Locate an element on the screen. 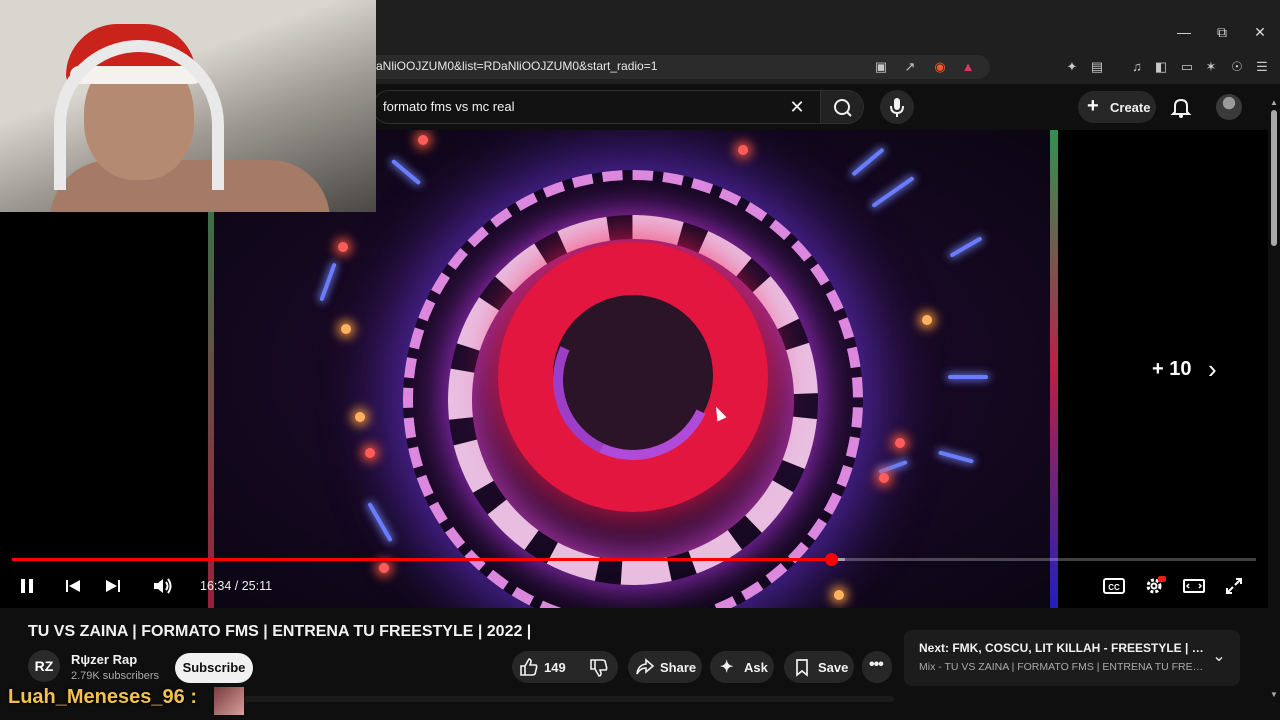  stream-overlay-bar is located at coordinates (569, 699).